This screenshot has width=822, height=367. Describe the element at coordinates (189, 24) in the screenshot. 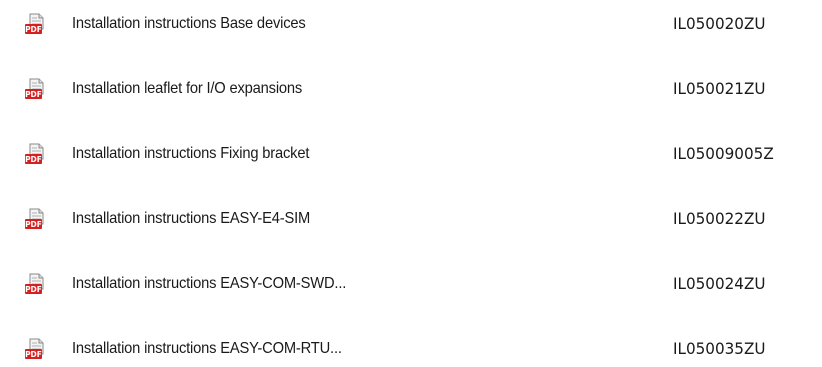

I see `document-title: Installation instructions Base devices` at that location.